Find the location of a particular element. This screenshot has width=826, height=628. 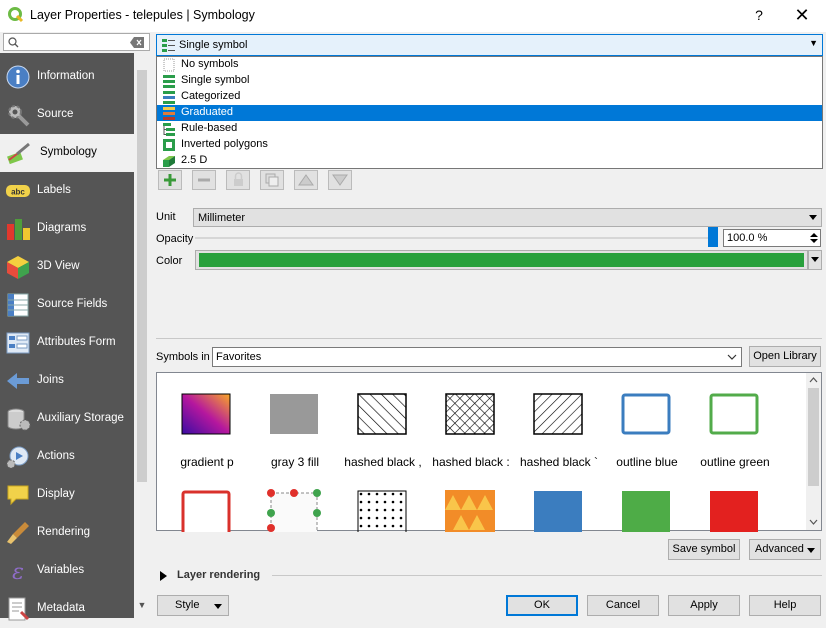

symbol-name: hashed black : is located at coordinates (471, 462).